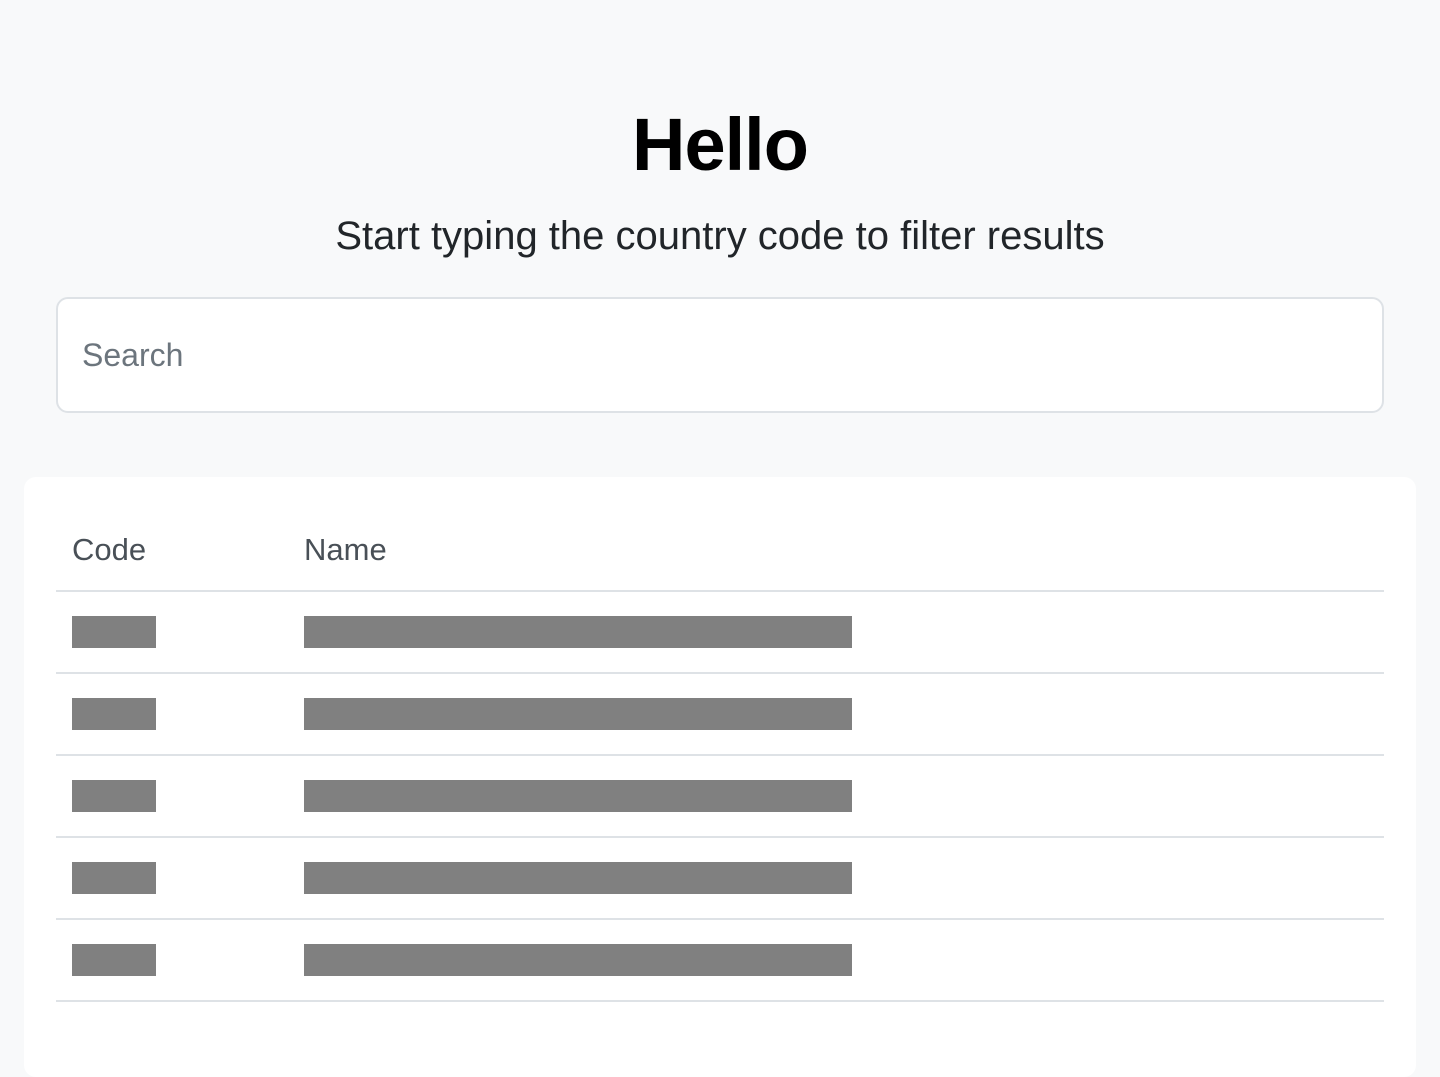 The height and width of the screenshot is (1077, 1440). Describe the element at coordinates (836, 550) in the screenshot. I see `column-header-name: Name` at that location.